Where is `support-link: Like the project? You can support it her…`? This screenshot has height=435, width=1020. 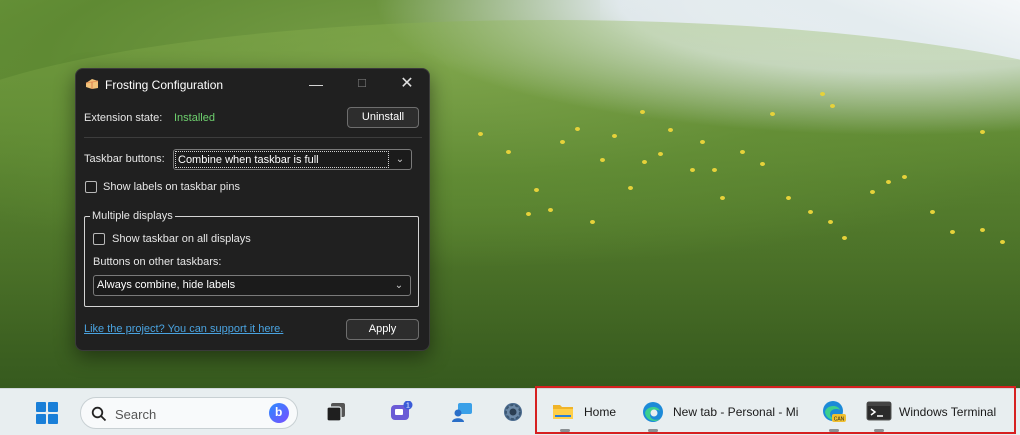
support-link: Like the project? You can support it her… is located at coordinates (183, 329).